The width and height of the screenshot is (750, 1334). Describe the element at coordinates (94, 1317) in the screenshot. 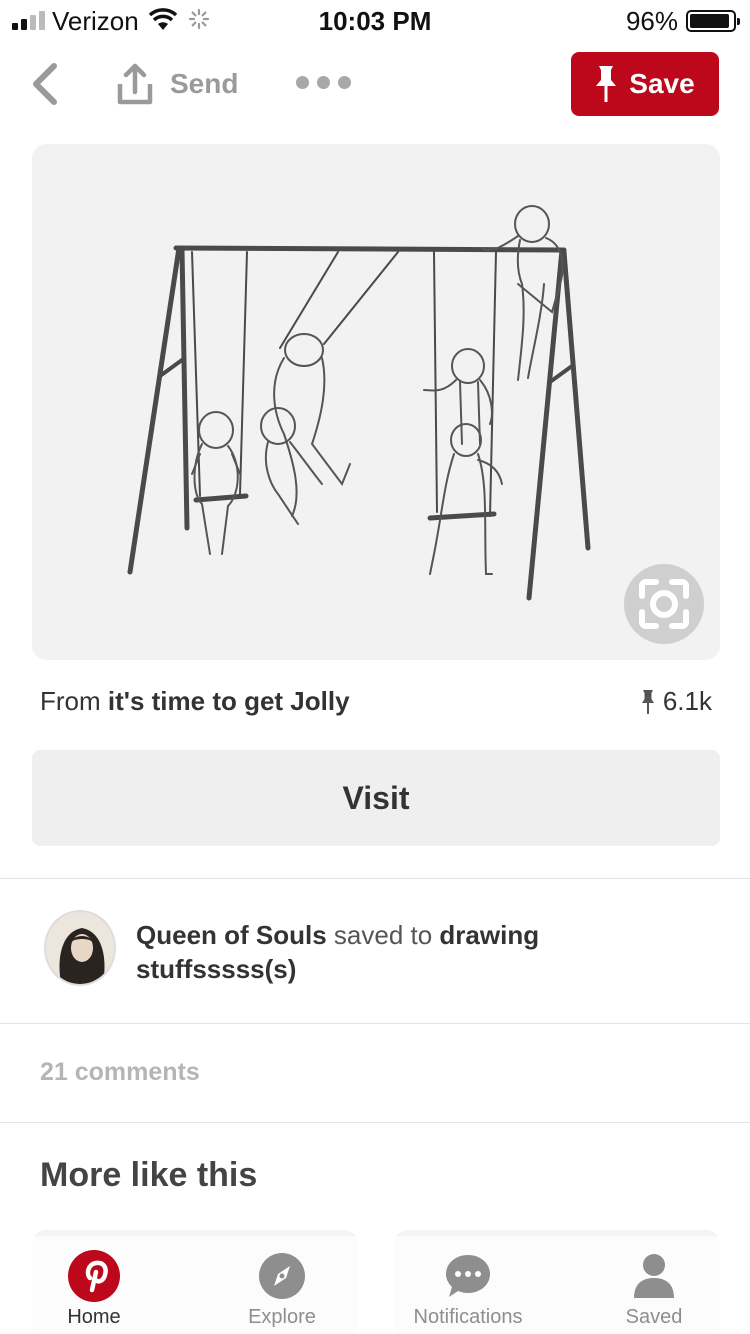

I see `tab-label: Home` at that location.